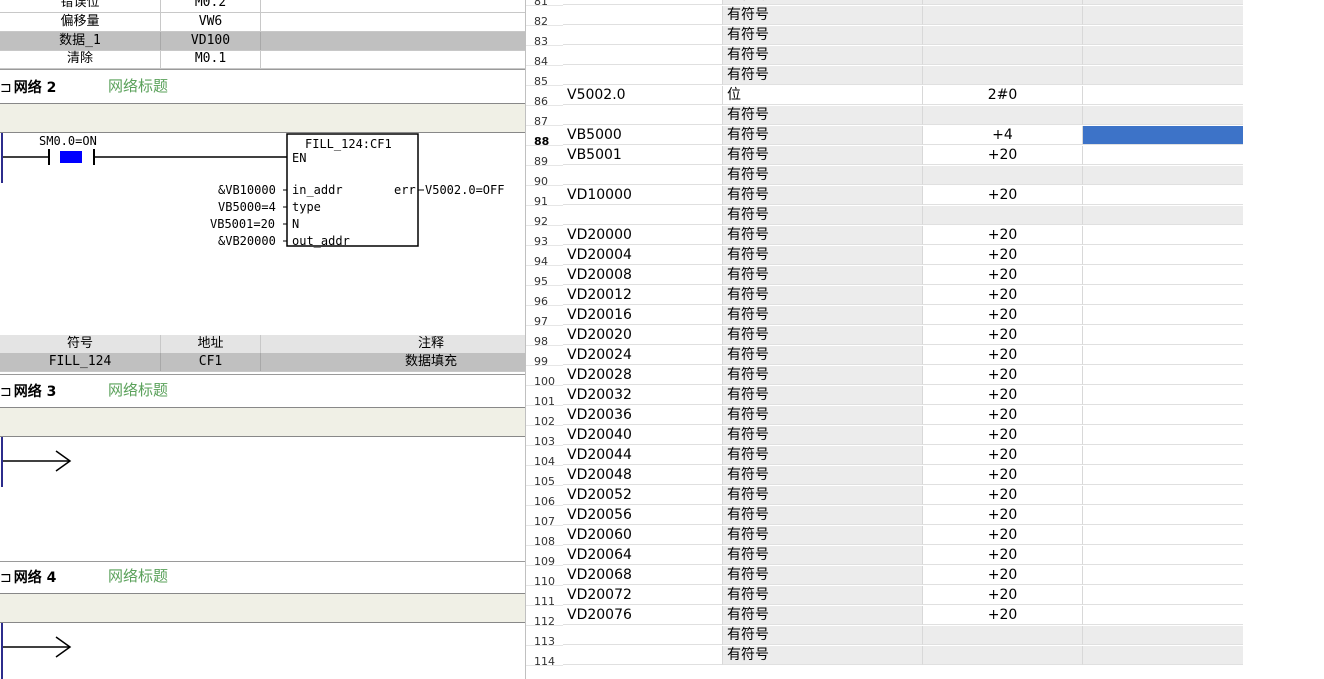  I want to click on network-title: 网络标题, so click(138, 576).